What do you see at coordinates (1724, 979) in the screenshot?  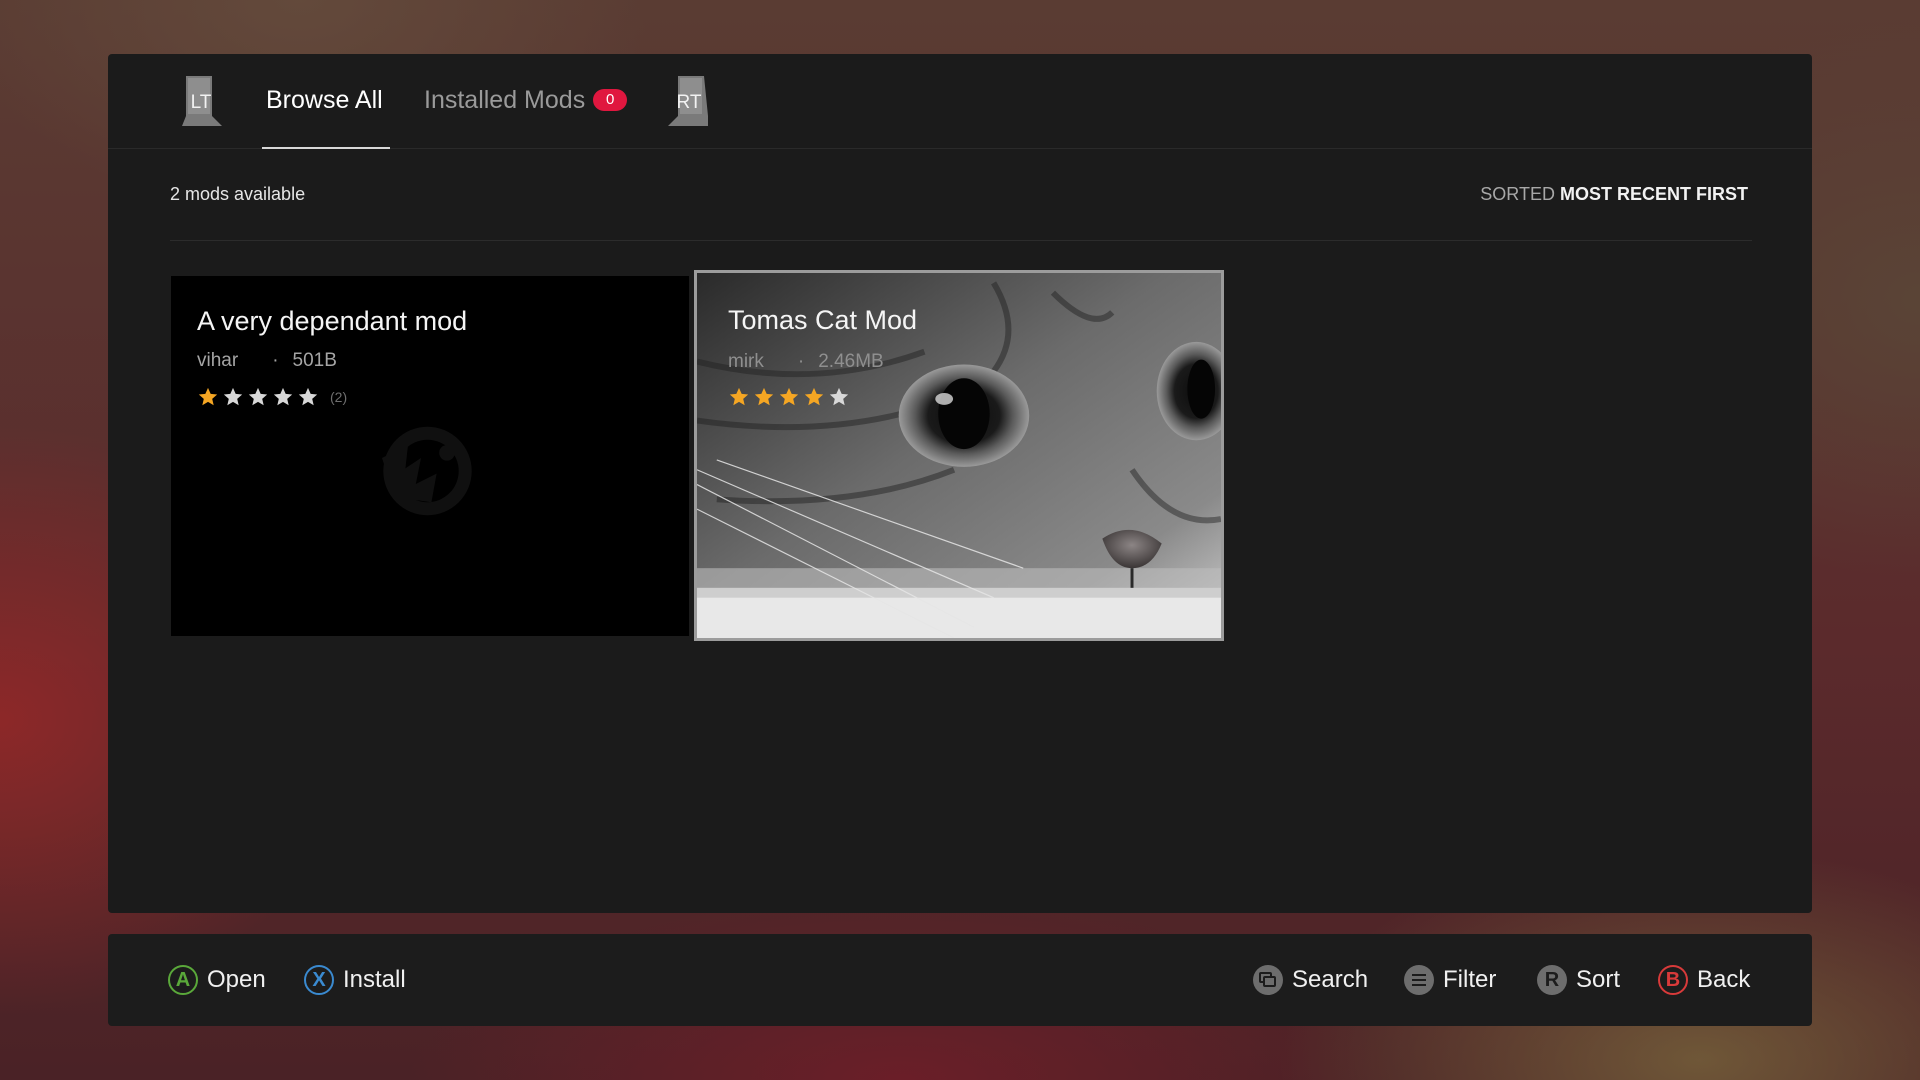 I see `back-label: Back` at bounding box center [1724, 979].